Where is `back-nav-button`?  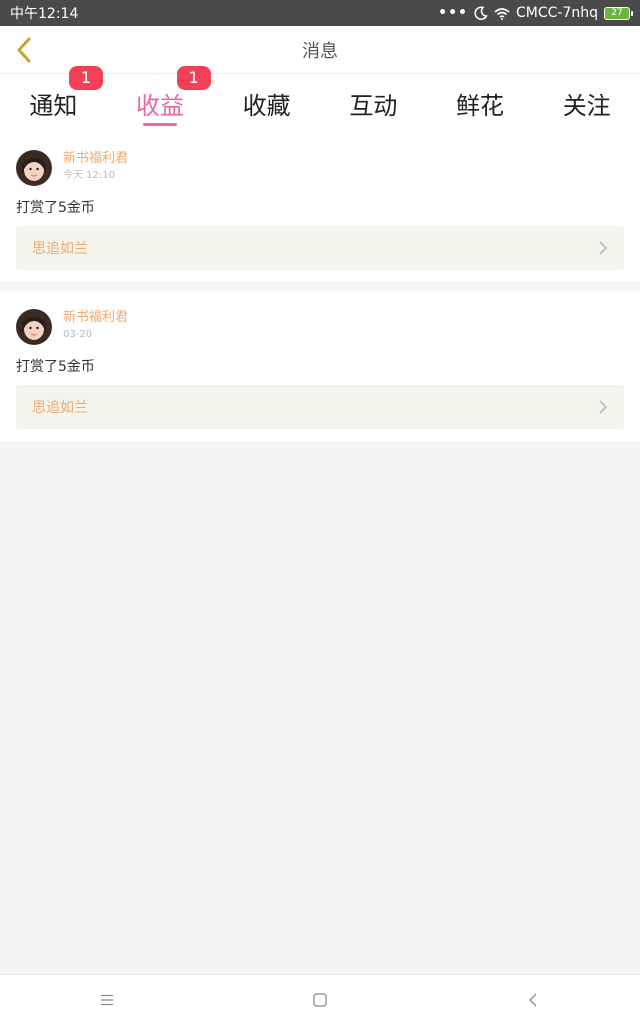 back-nav-button is located at coordinates (533, 1000).